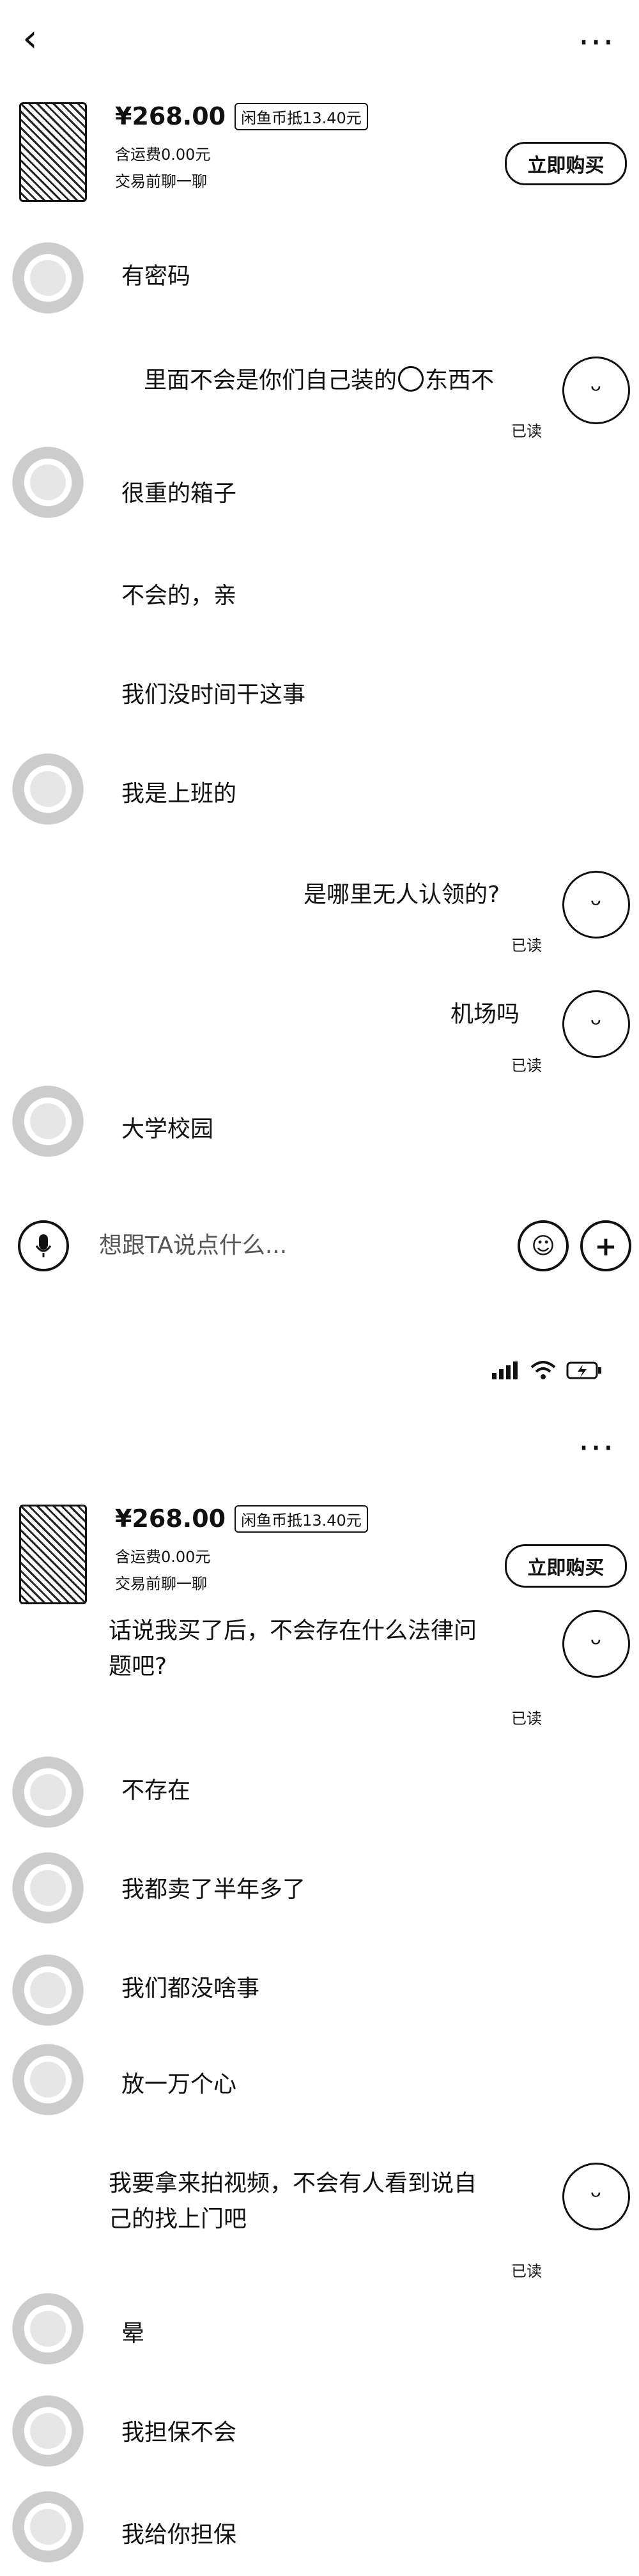 The width and height of the screenshot is (639, 2576). What do you see at coordinates (485, 1014) in the screenshot?
I see `message-right: 机场吗` at bounding box center [485, 1014].